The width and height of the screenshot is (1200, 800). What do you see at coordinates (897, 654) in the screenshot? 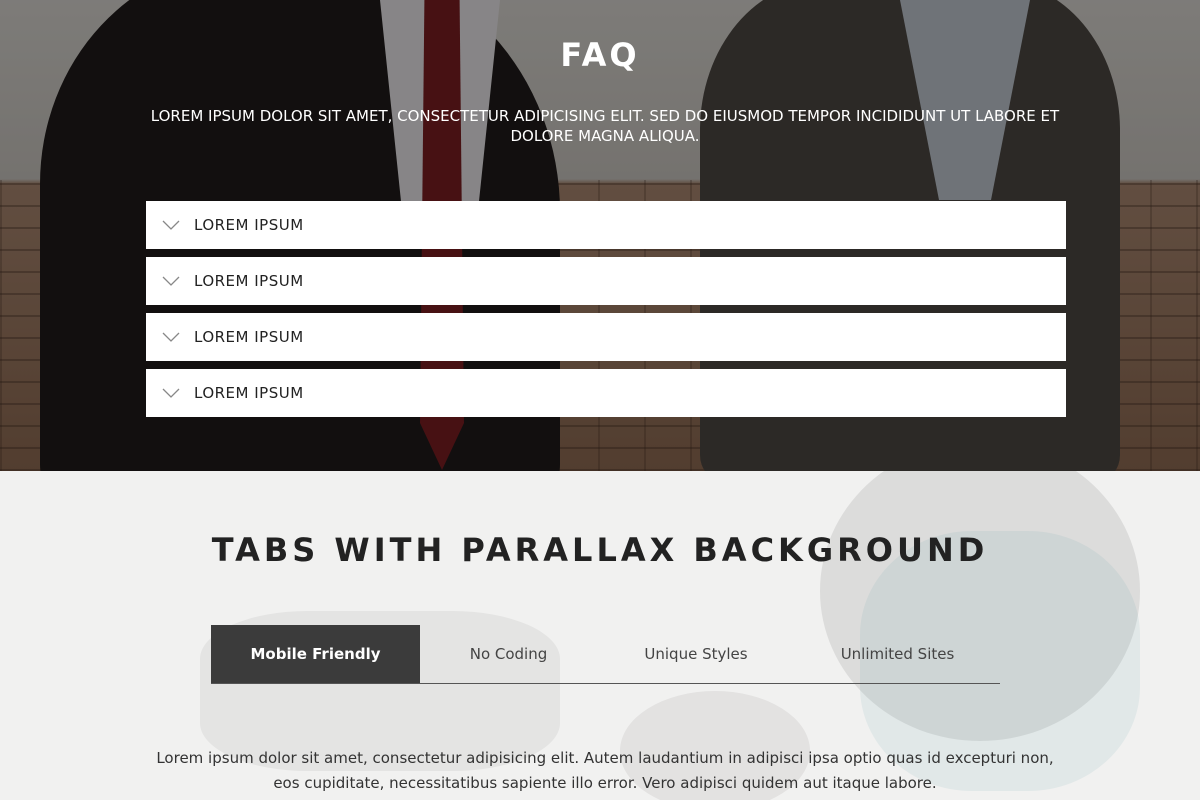
I see `tab-unlimited-sites: Unlimited Sites` at bounding box center [897, 654].